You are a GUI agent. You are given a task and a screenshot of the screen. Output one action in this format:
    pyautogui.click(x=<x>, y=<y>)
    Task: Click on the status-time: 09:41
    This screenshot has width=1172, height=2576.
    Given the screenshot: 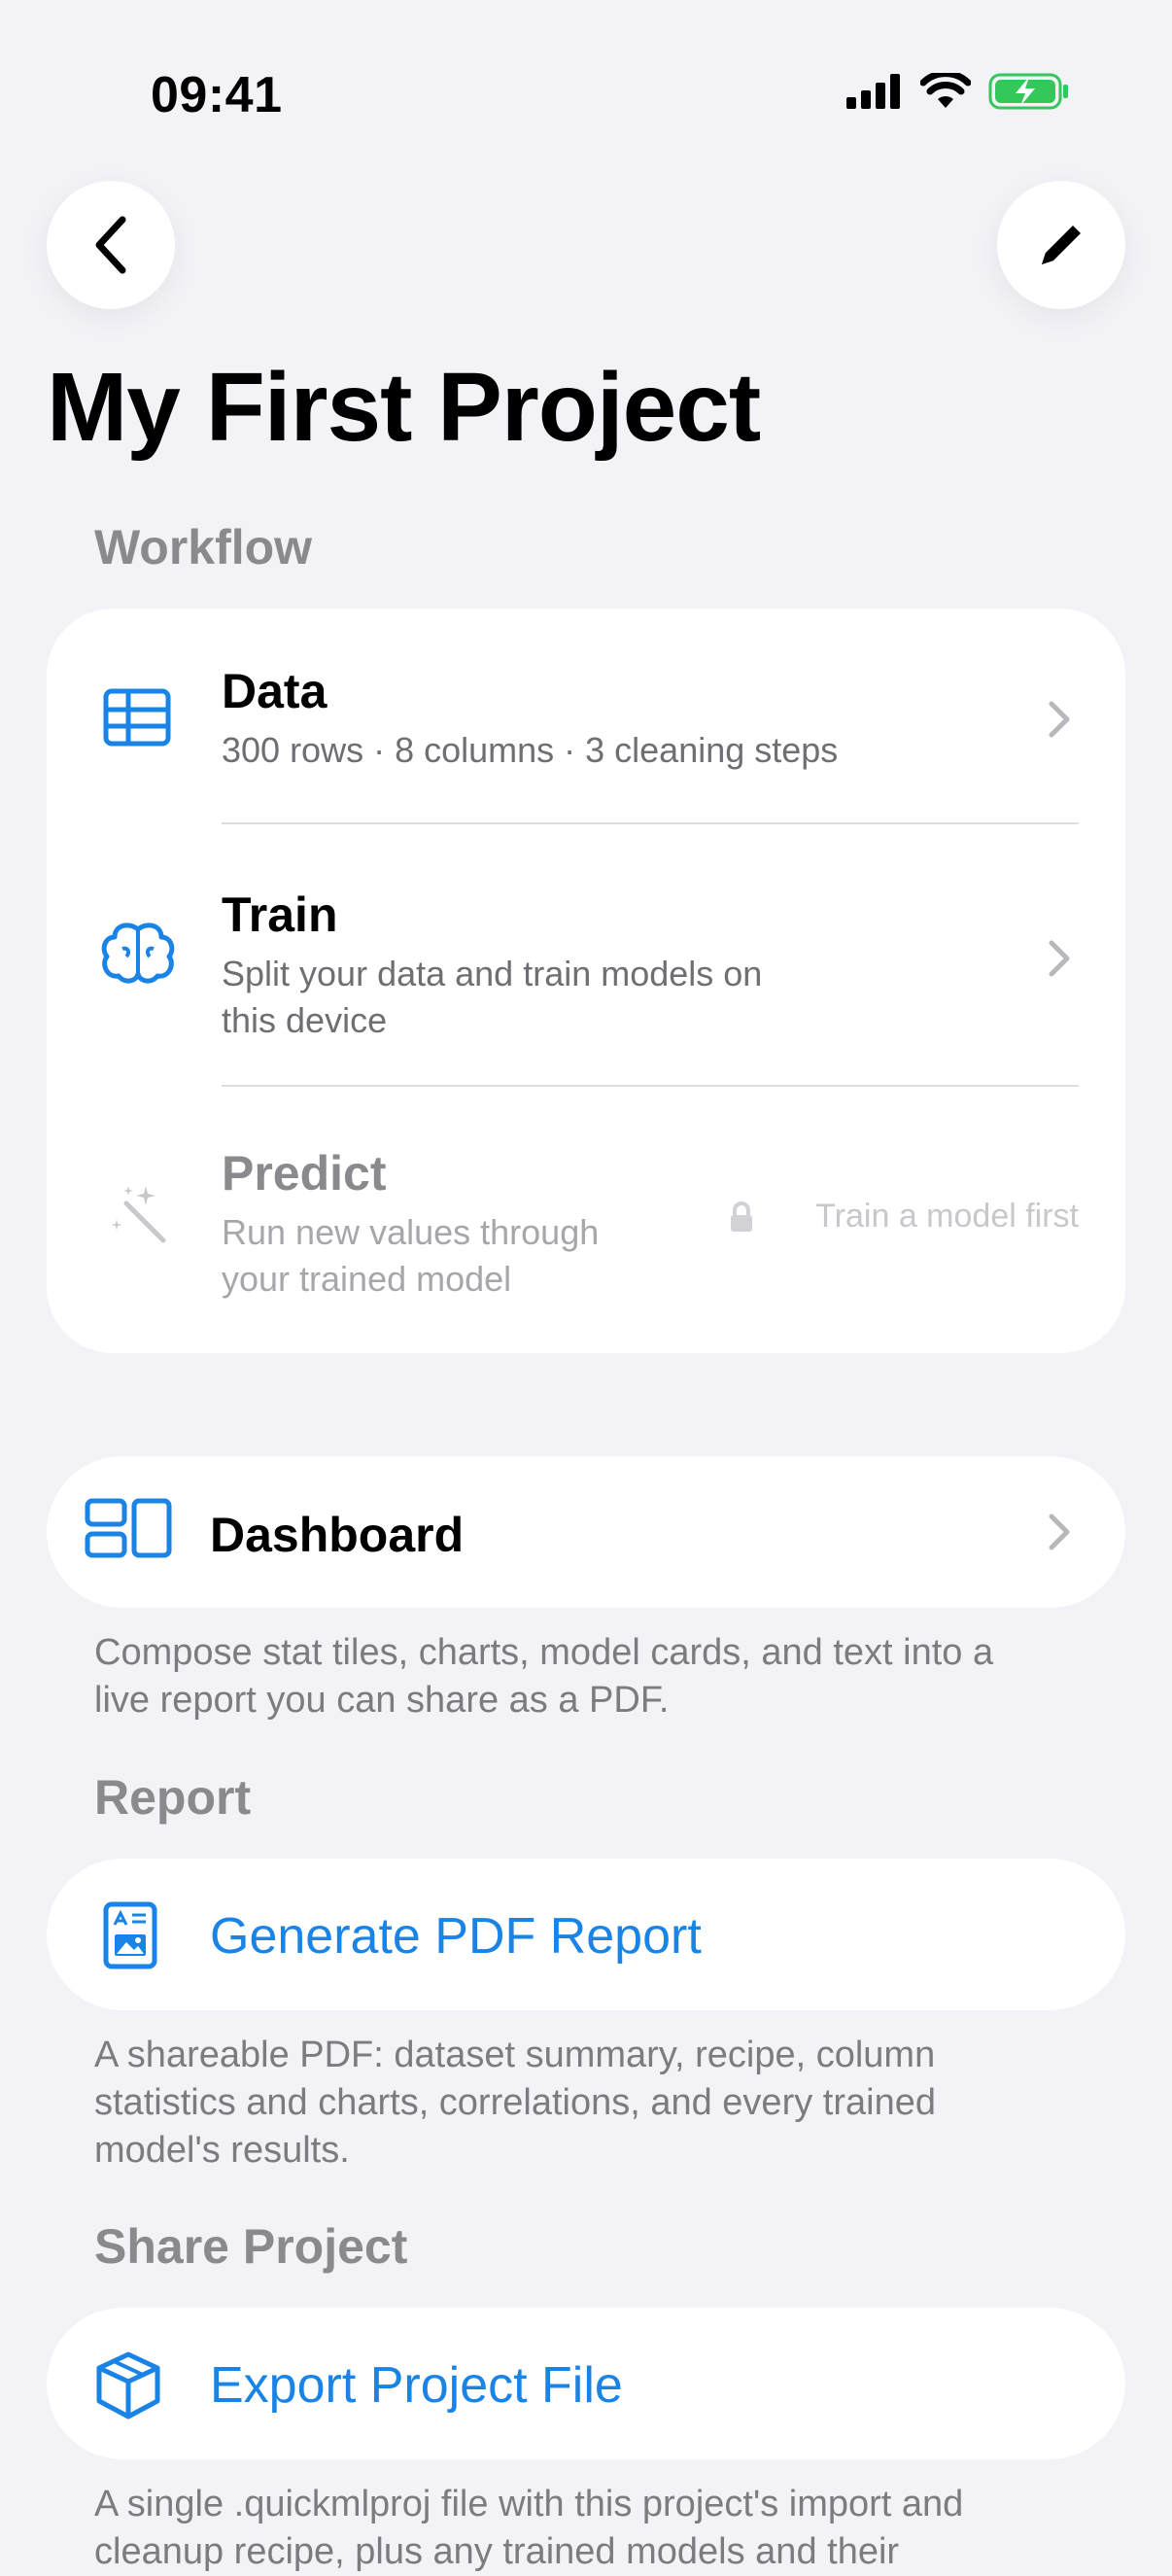 What is the action you would take?
    pyautogui.click(x=217, y=95)
    